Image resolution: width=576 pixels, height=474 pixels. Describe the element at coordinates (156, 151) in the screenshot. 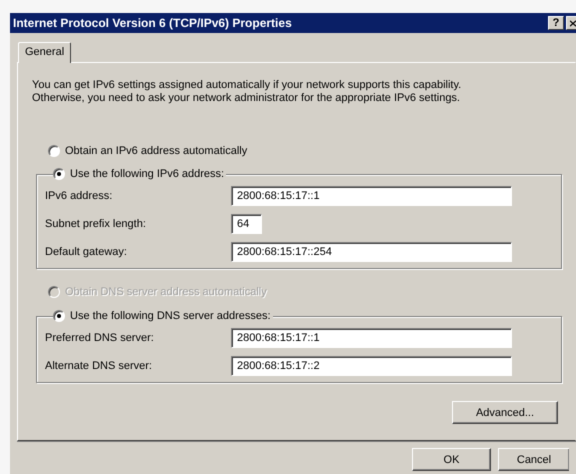

I see `radio-label: Obtain an IPv6 address automatically` at that location.